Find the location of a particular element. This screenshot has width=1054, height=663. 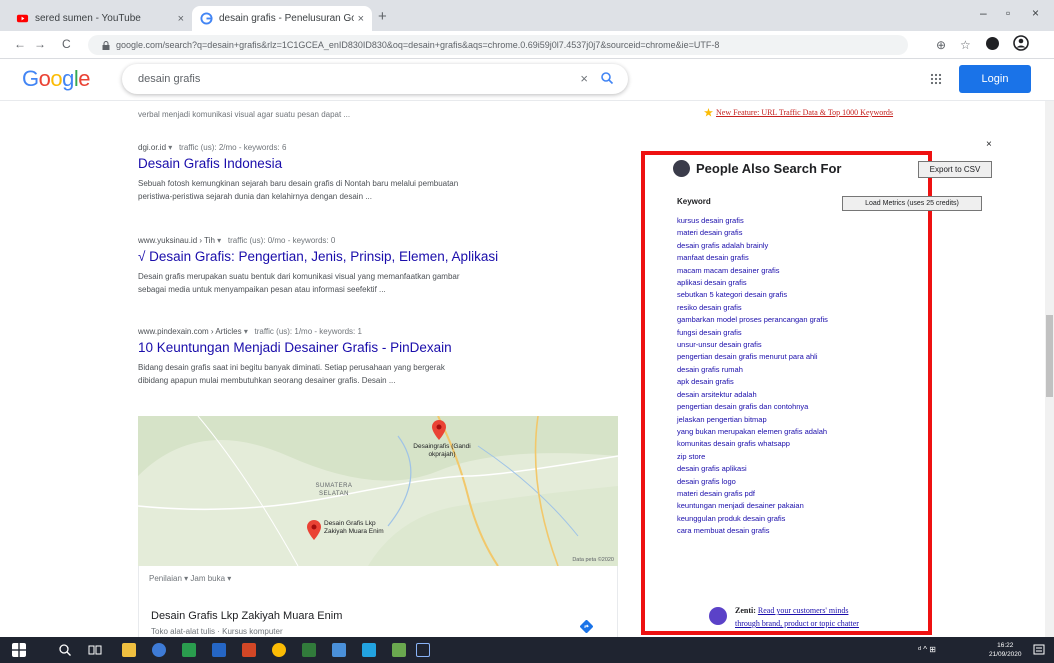

map-region-label: SUMATERA SELATAN is located at coordinates (334, 490).